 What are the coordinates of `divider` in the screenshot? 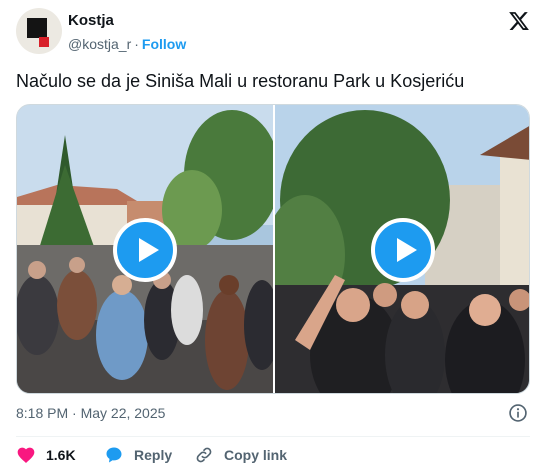 It's located at (273, 436).